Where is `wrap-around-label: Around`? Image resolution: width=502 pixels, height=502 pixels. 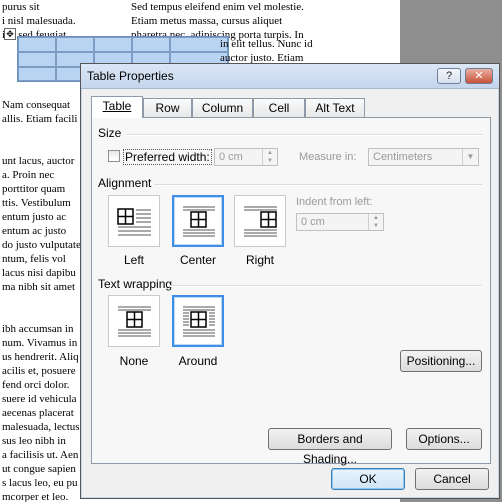 wrap-around-label: Around is located at coordinates (198, 361).